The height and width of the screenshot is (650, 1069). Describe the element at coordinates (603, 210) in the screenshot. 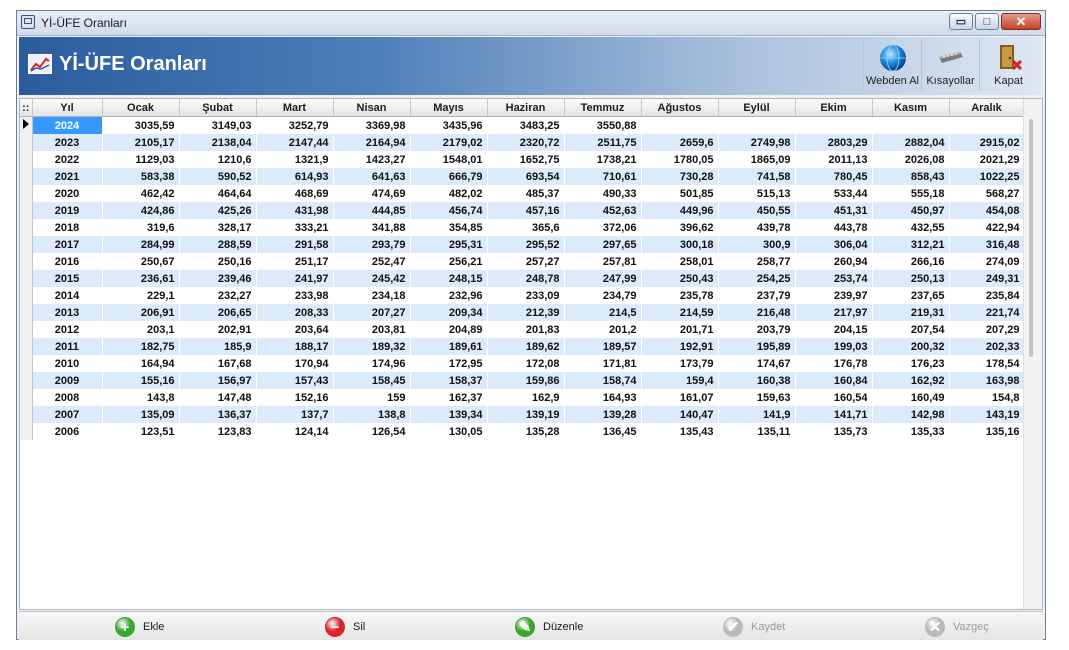

I see `value-cell: 452,63` at that location.